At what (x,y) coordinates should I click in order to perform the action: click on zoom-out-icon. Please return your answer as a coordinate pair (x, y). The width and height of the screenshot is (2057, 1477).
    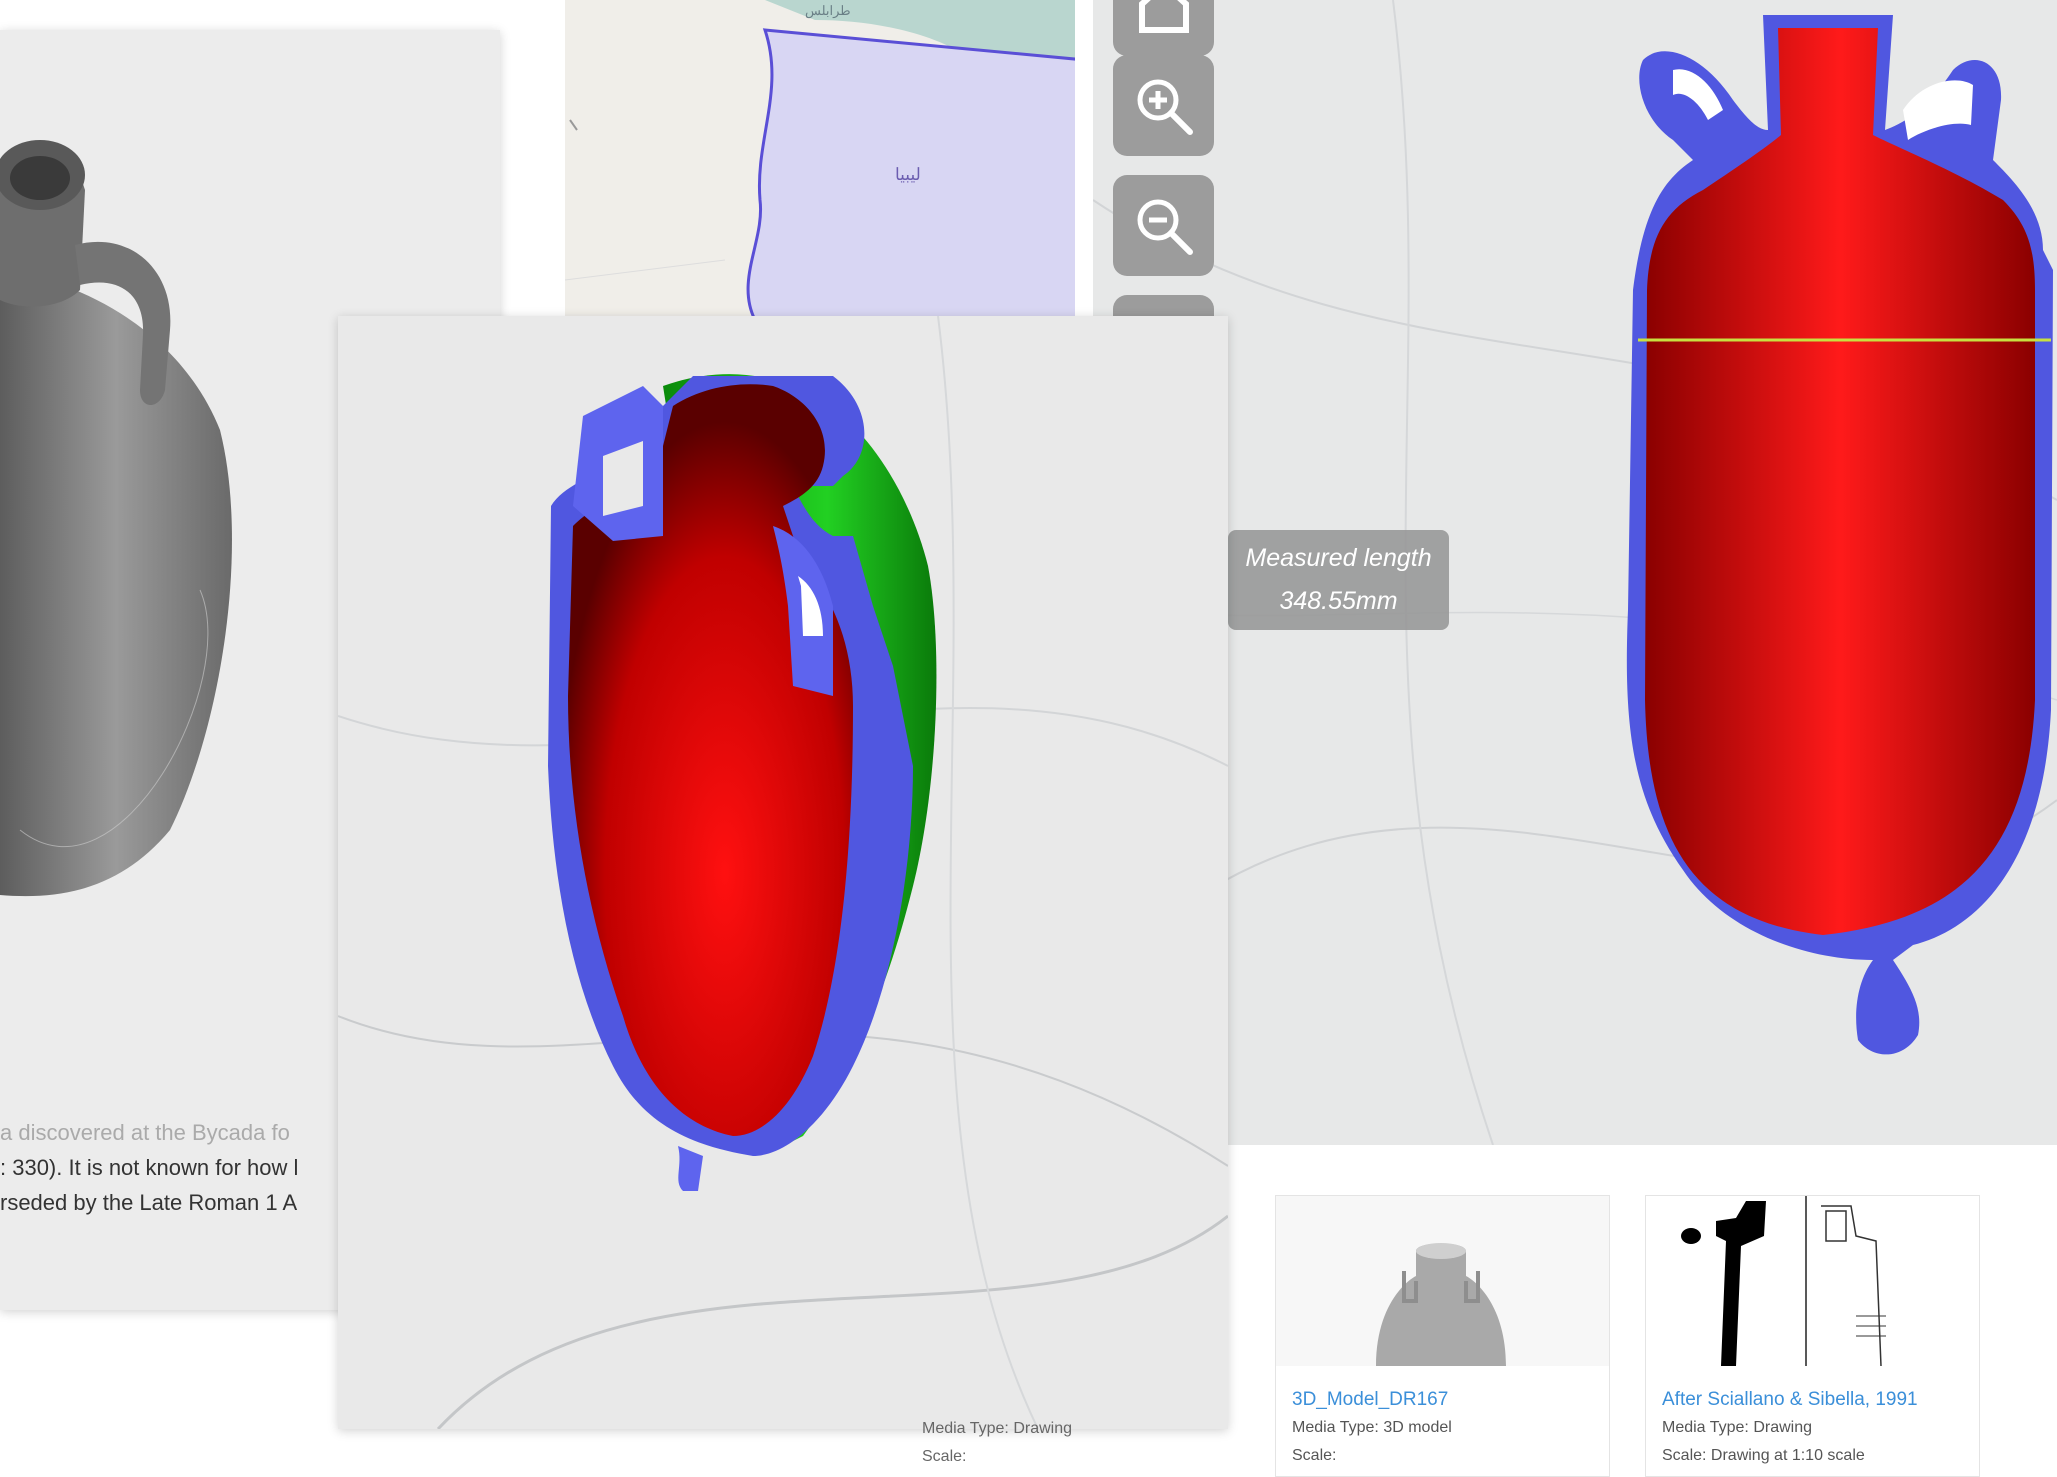
    Looking at the image, I should click on (1165, 227).